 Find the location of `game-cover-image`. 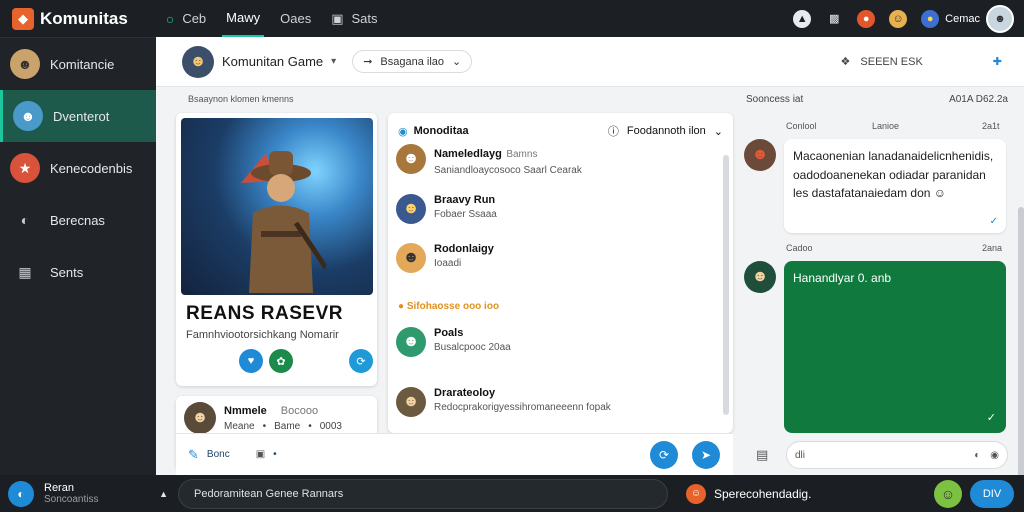

game-cover-image is located at coordinates (277, 206).